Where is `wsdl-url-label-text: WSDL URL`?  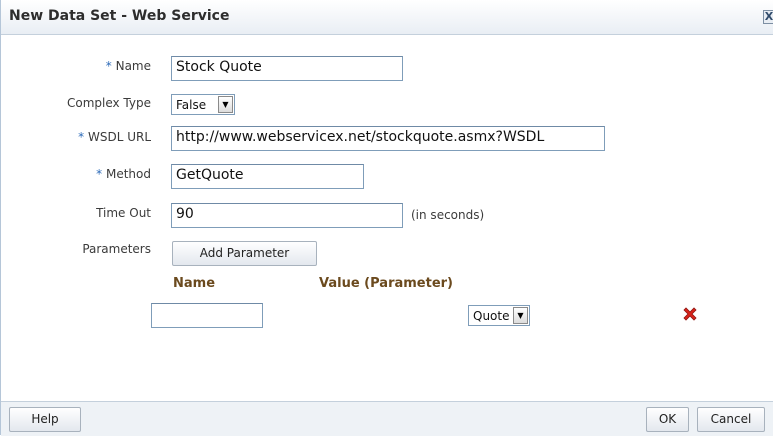
wsdl-url-label-text: WSDL URL is located at coordinates (119, 137).